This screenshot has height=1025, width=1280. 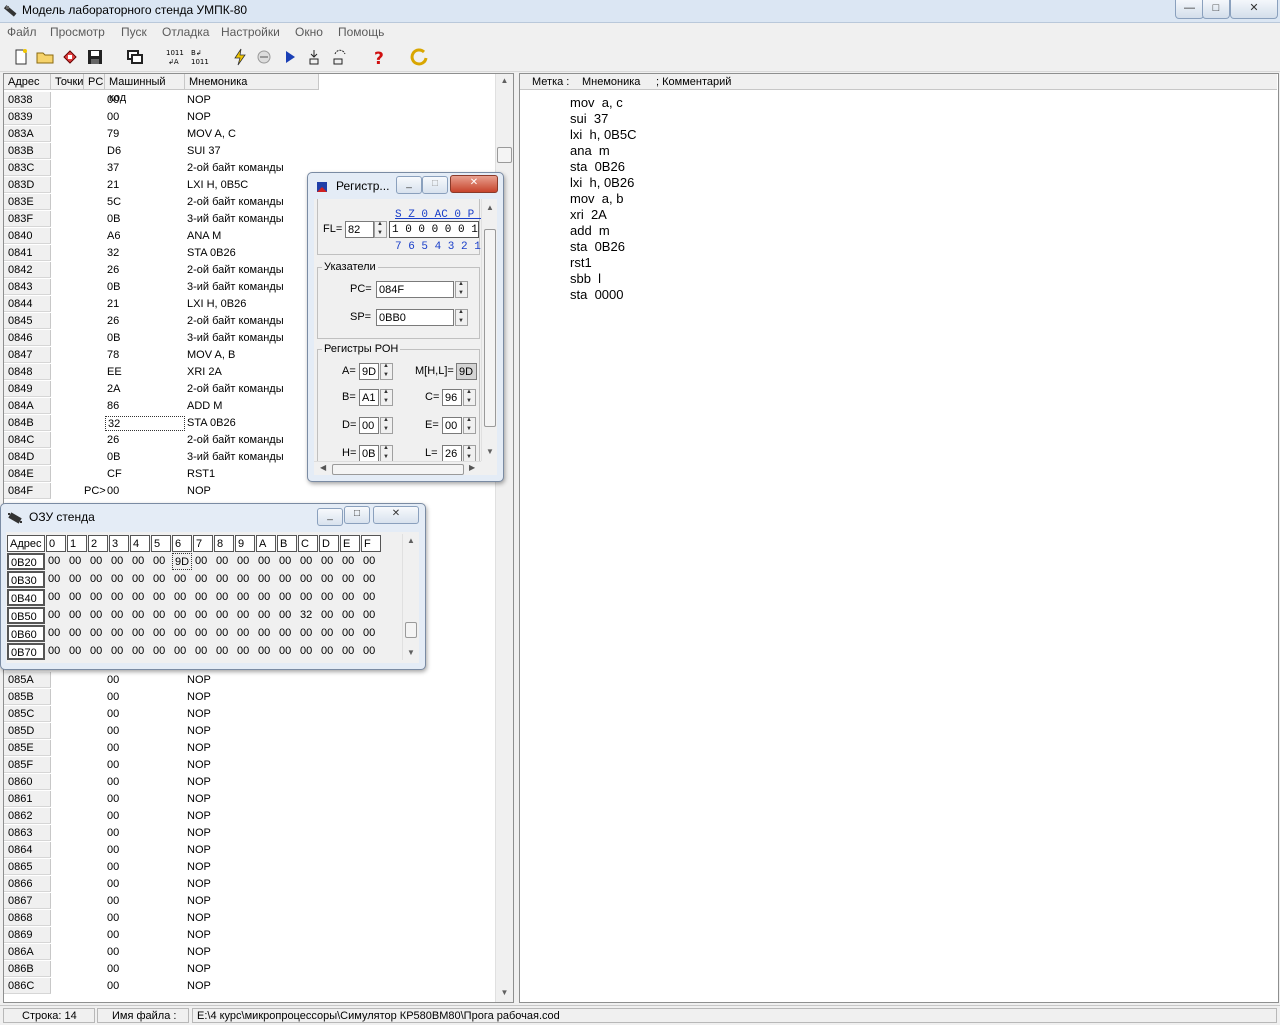 What do you see at coordinates (145, 202) in the screenshot?
I see `row-machine-code: 5C` at bounding box center [145, 202].